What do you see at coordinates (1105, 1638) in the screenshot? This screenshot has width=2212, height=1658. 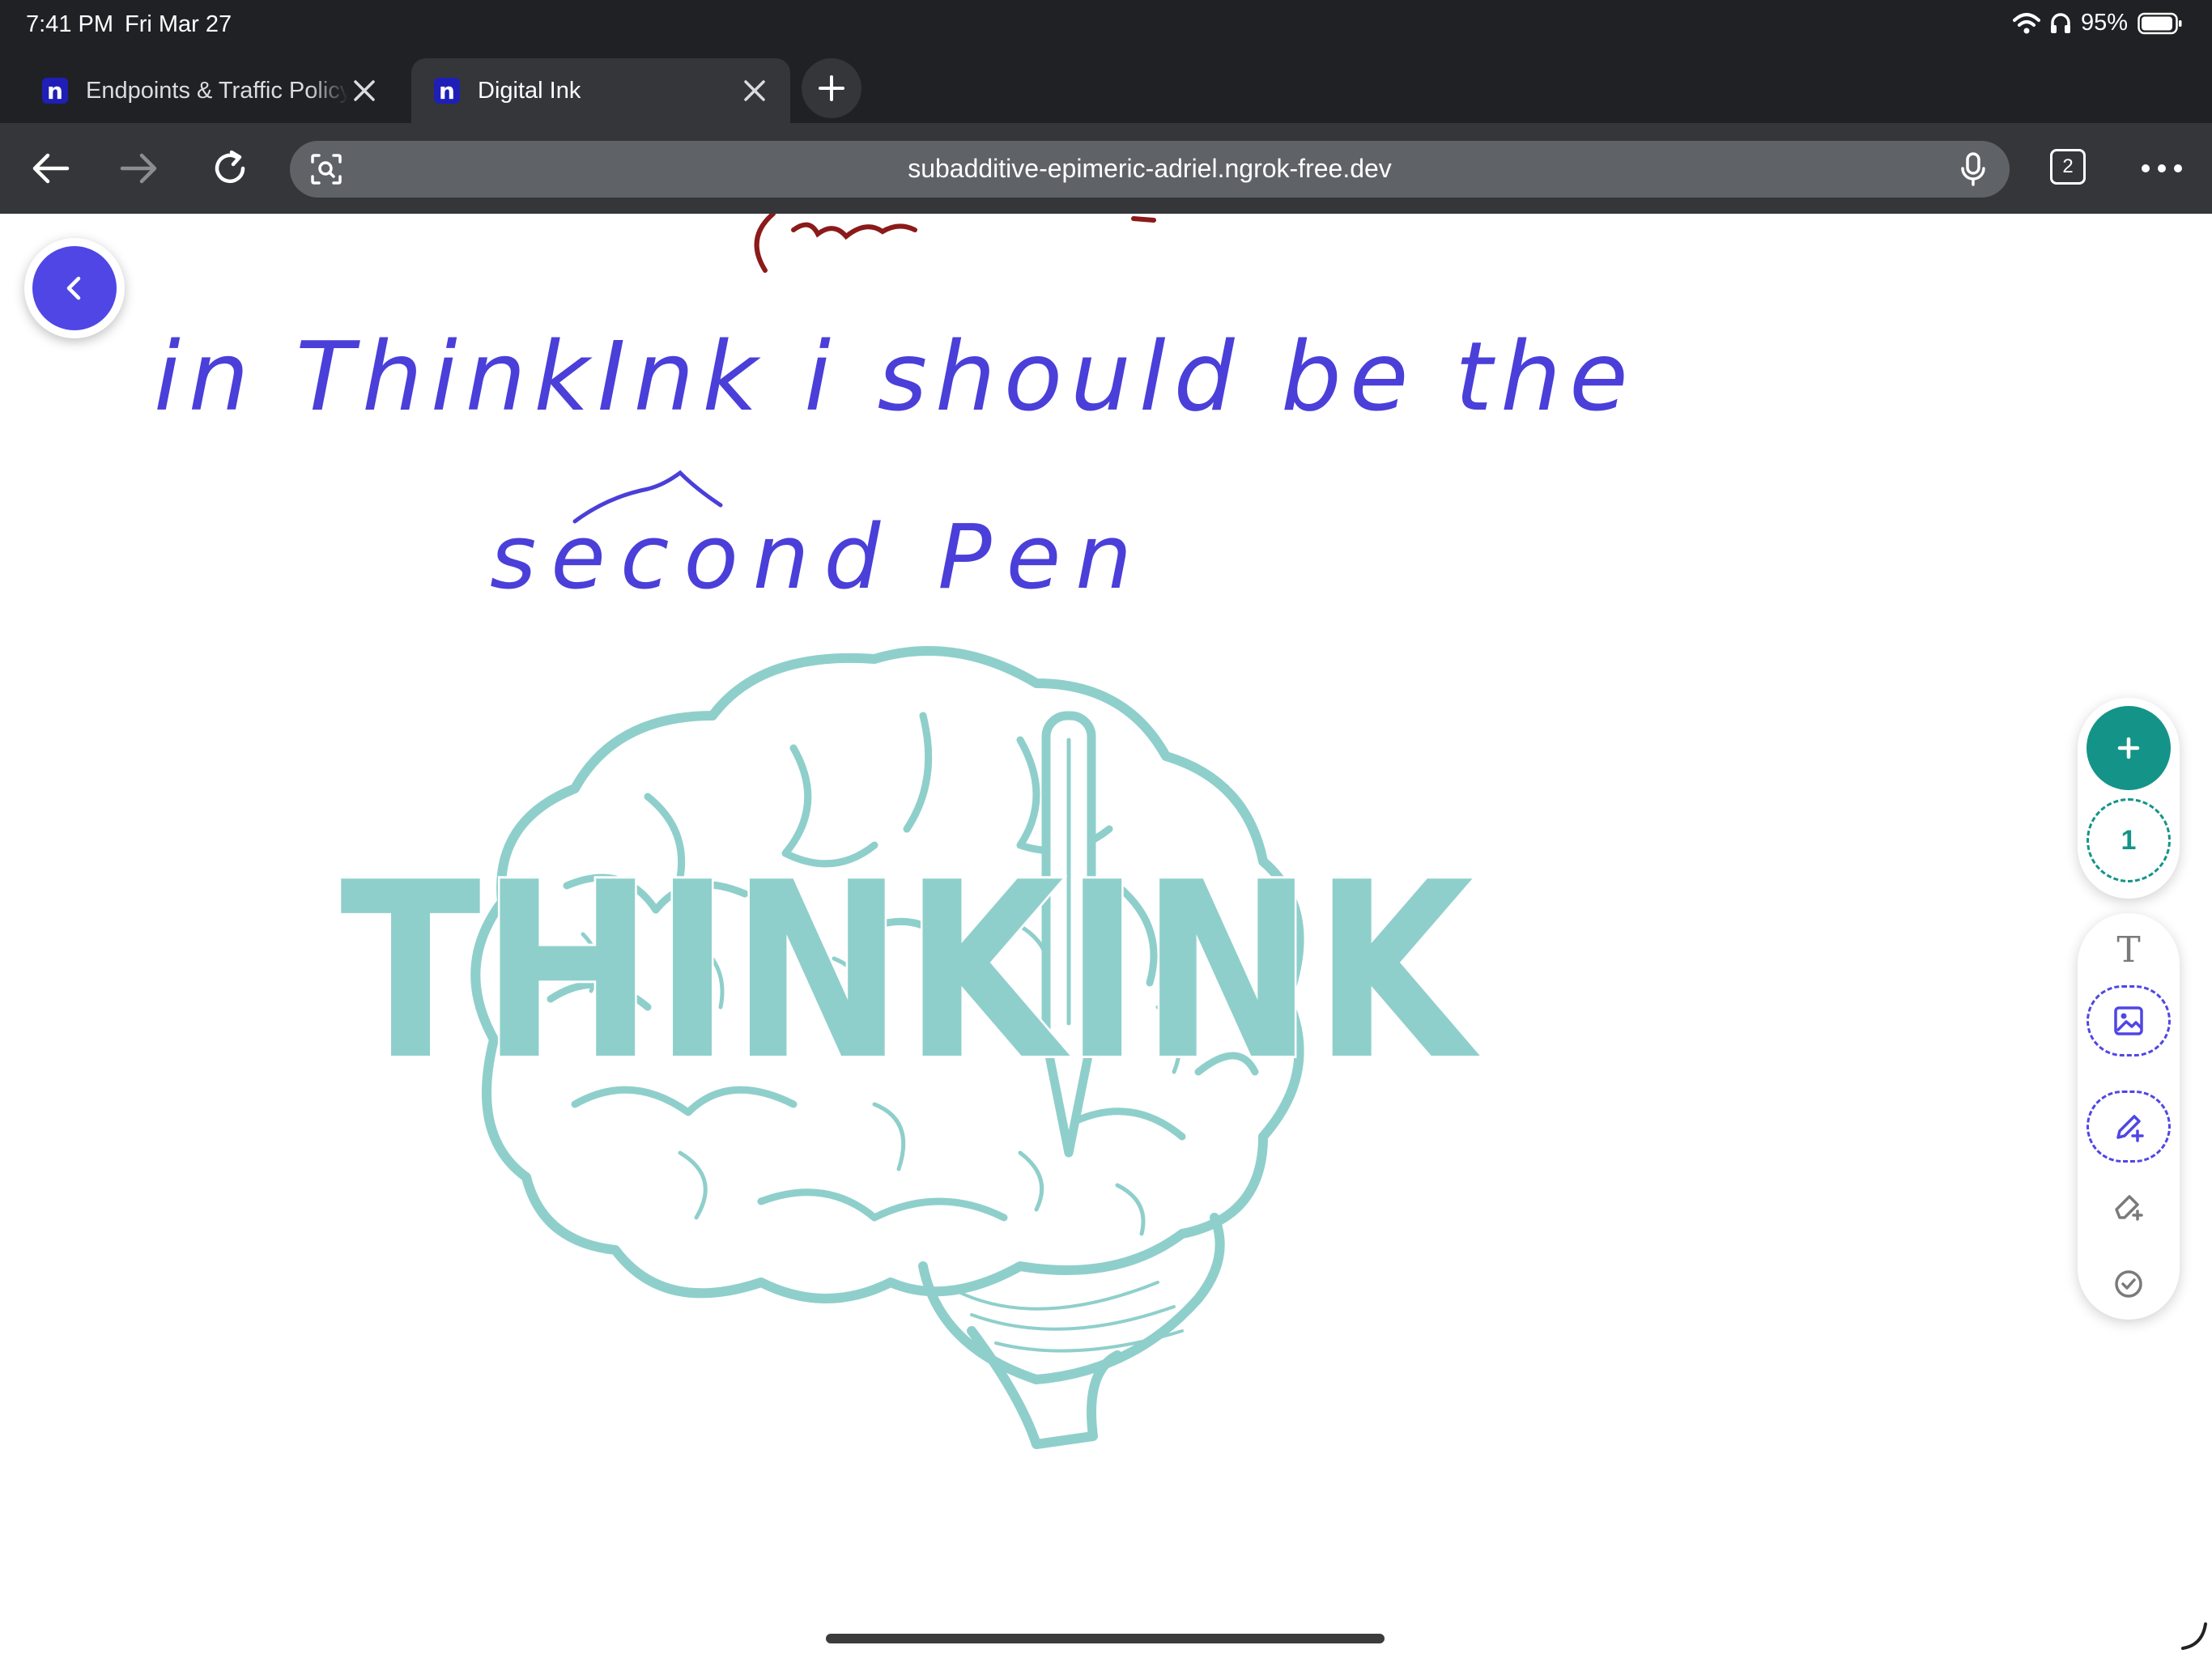 I see `home-indicator` at bounding box center [1105, 1638].